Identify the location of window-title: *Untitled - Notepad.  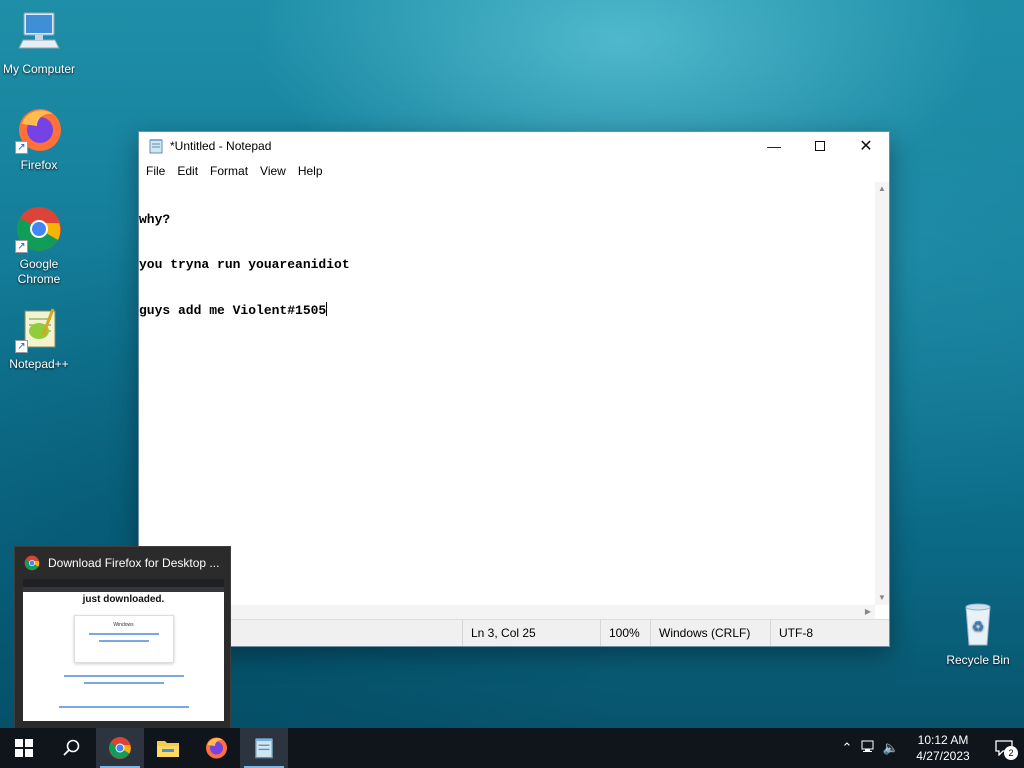
(221, 146).